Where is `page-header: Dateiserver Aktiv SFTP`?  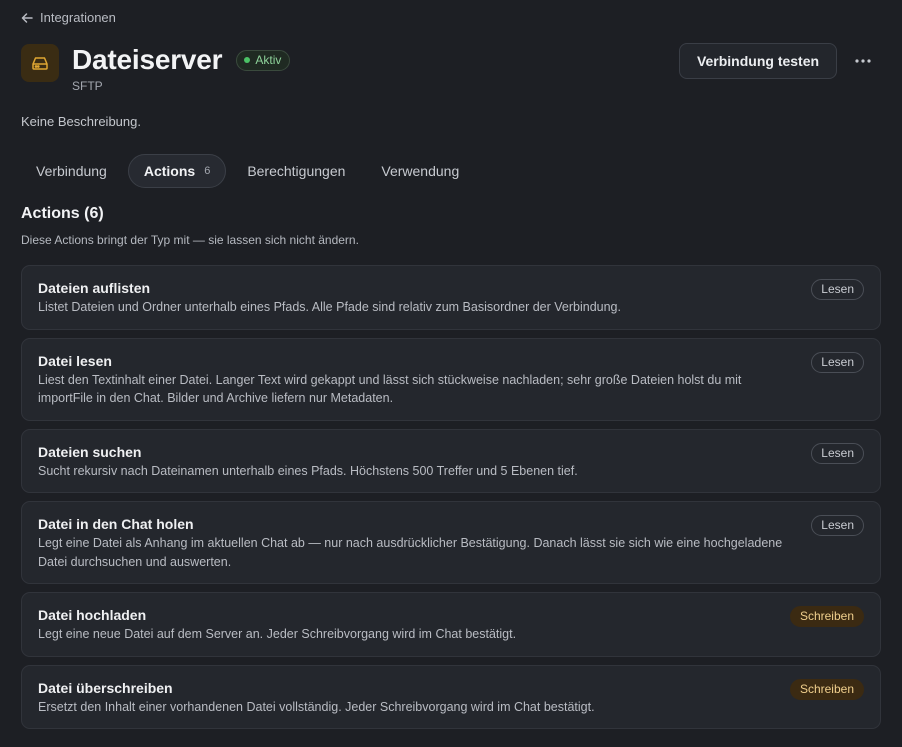
page-header: Dateiserver Aktiv SFTP is located at coordinates (156, 68).